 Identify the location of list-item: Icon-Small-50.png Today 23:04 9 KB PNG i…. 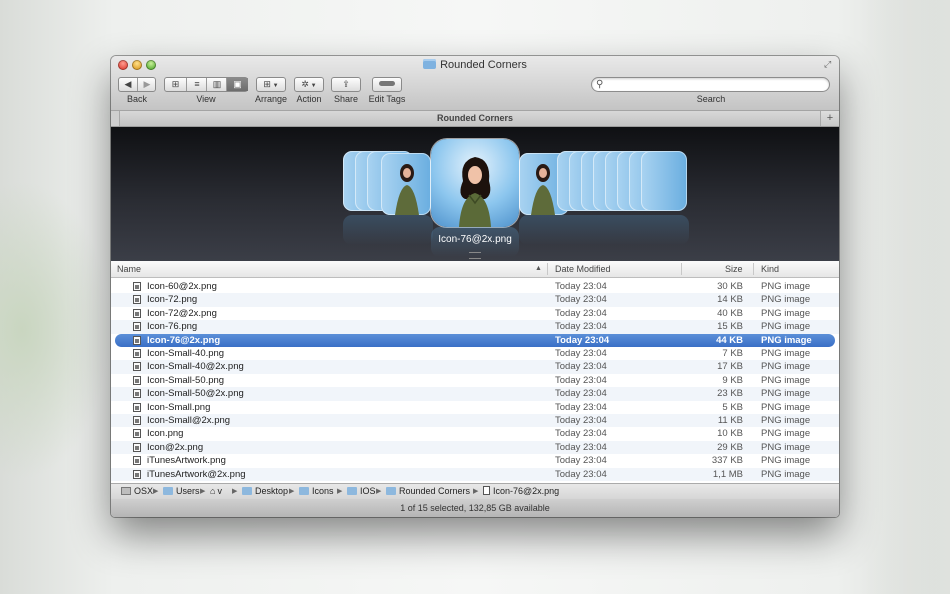
(475, 380).